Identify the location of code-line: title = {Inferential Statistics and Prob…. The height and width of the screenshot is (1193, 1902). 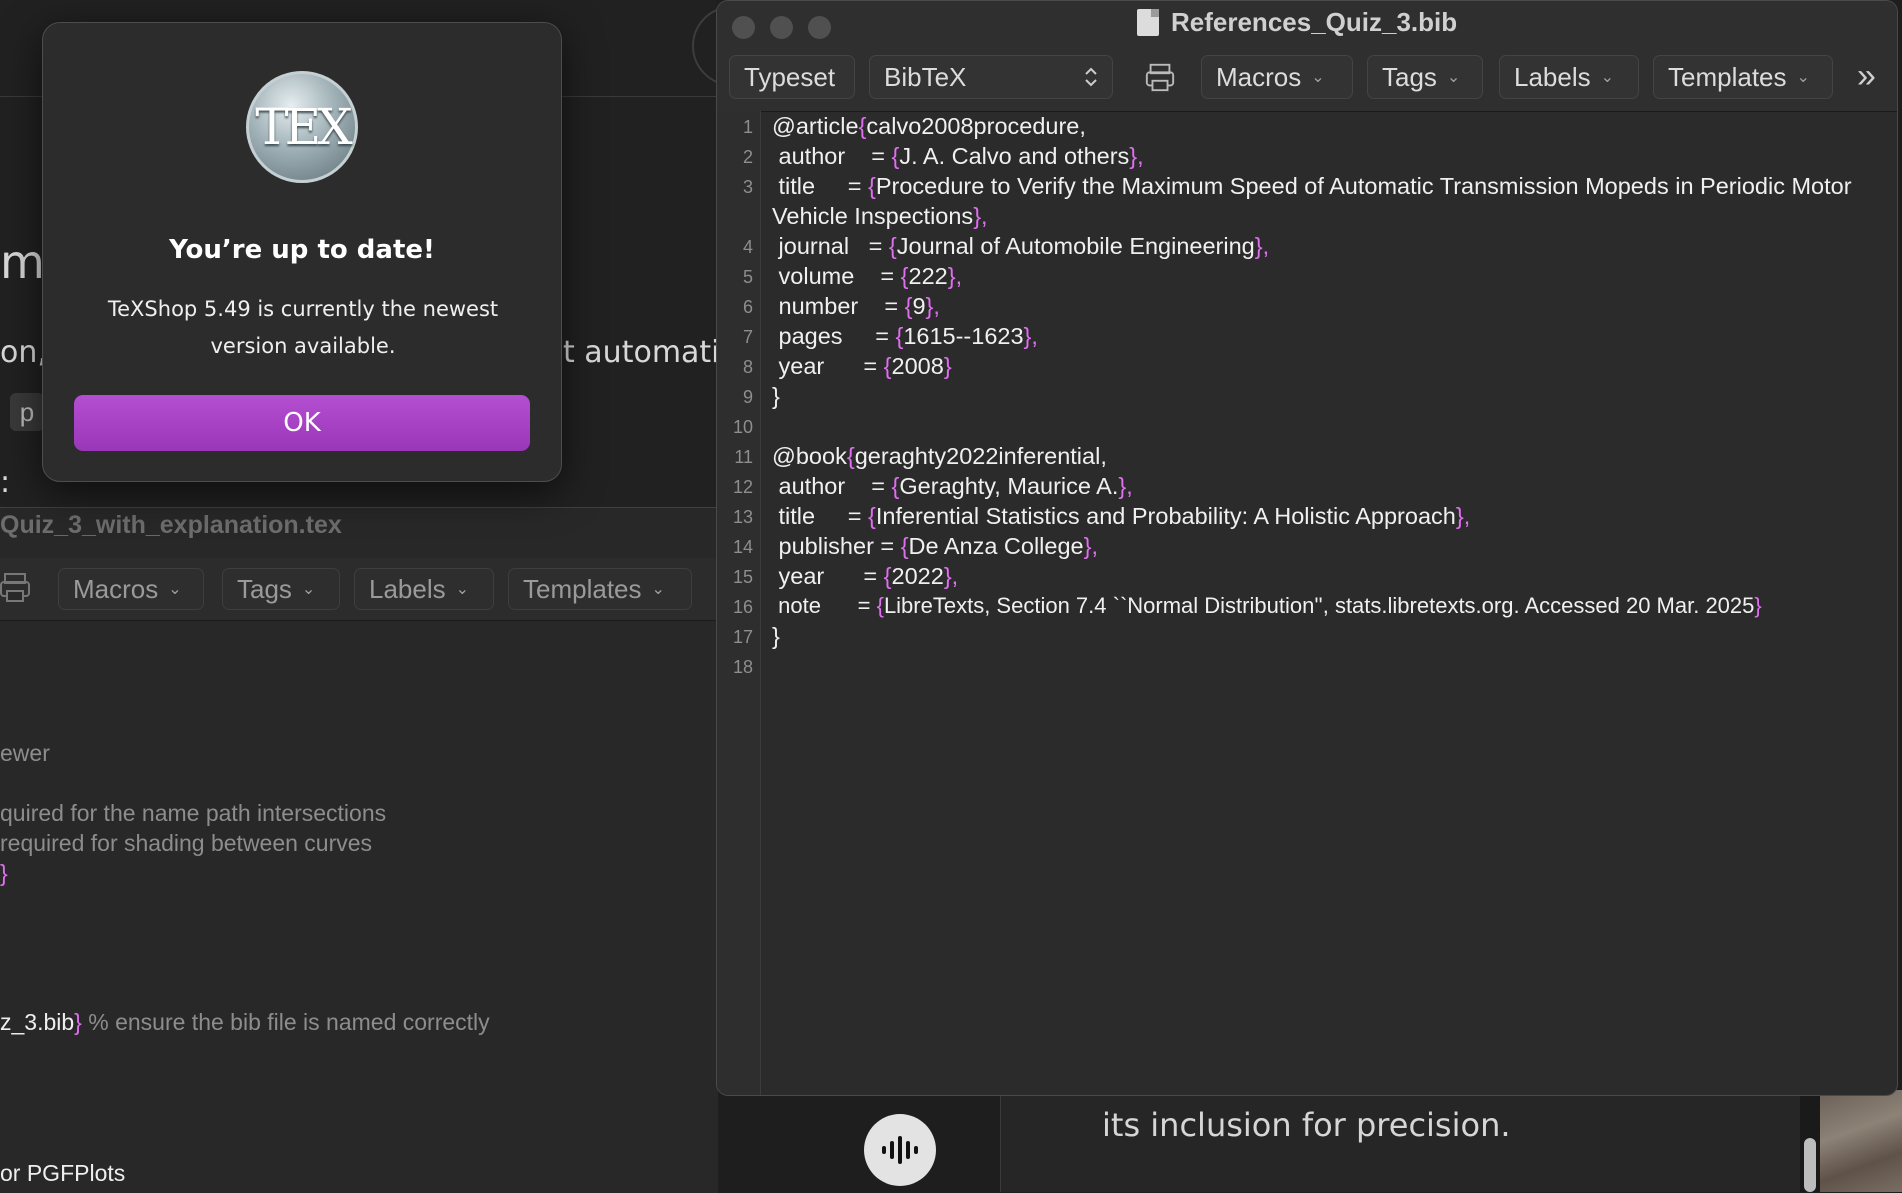
(1121, 516).